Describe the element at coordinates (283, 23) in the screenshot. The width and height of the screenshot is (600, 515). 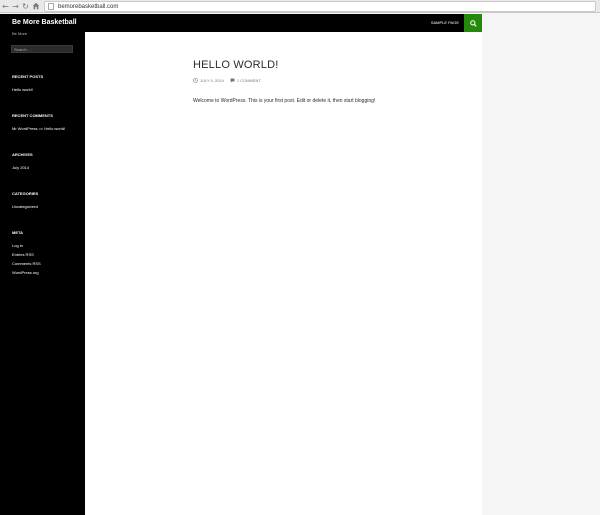
I see `primary-navigation: SAMPLE PAGE` at that location.